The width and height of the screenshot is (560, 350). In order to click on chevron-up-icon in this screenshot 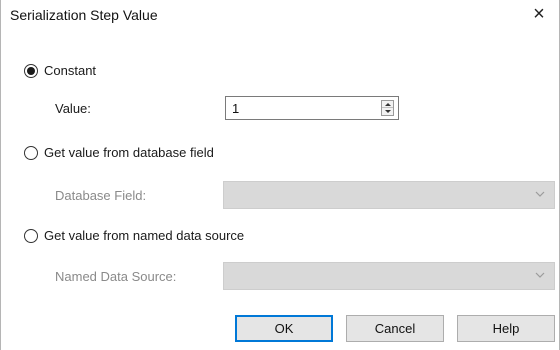, I will do `click(387, 104)`.